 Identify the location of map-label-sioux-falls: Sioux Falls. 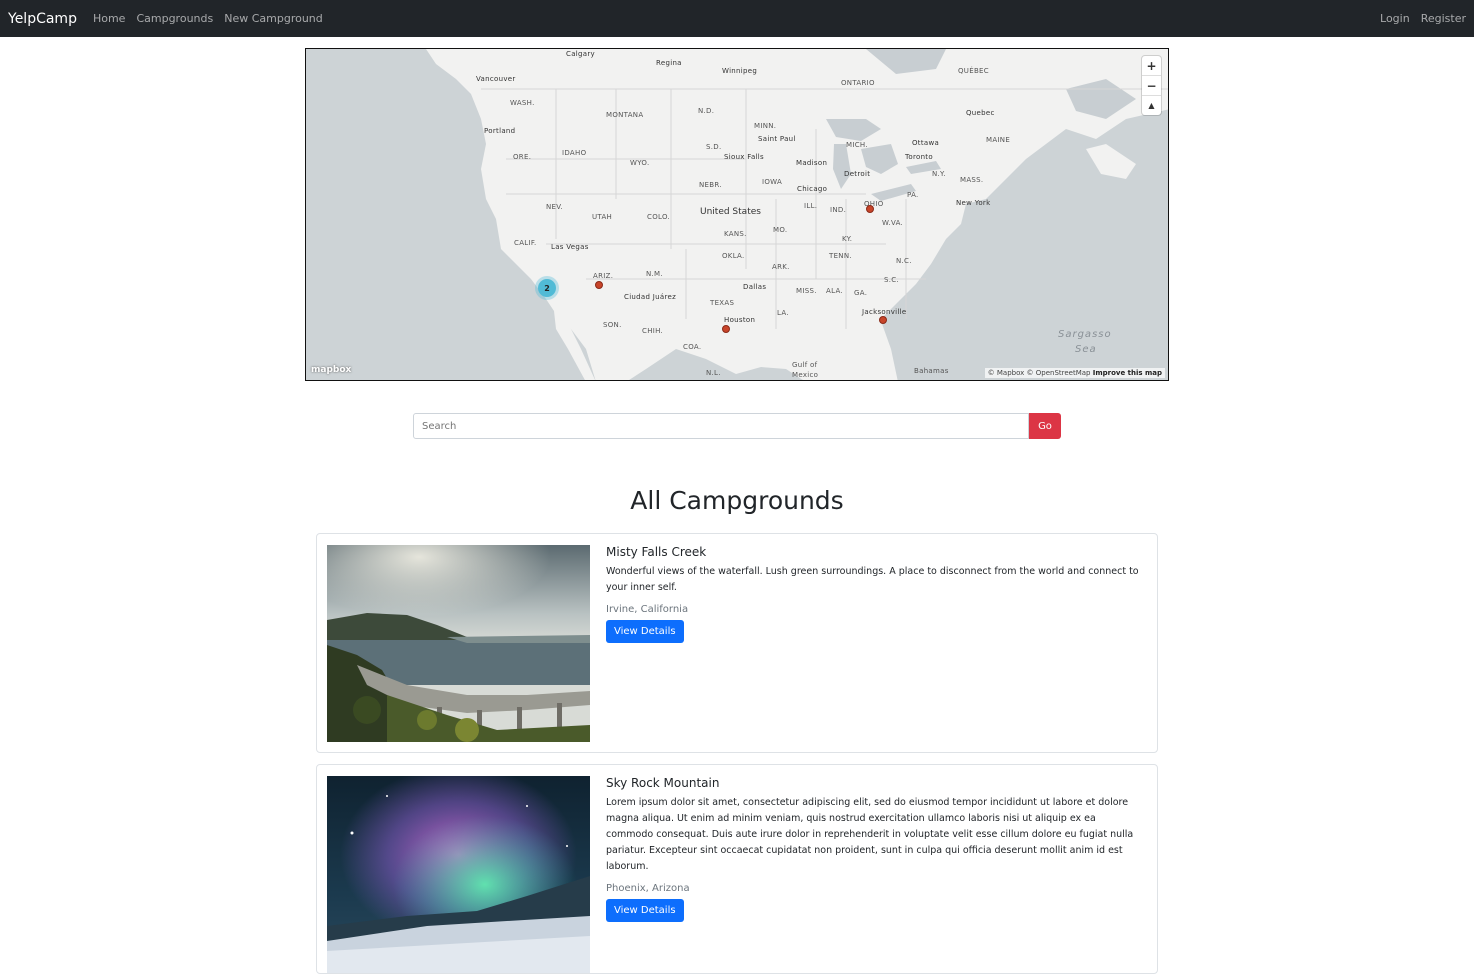
(744, 157).